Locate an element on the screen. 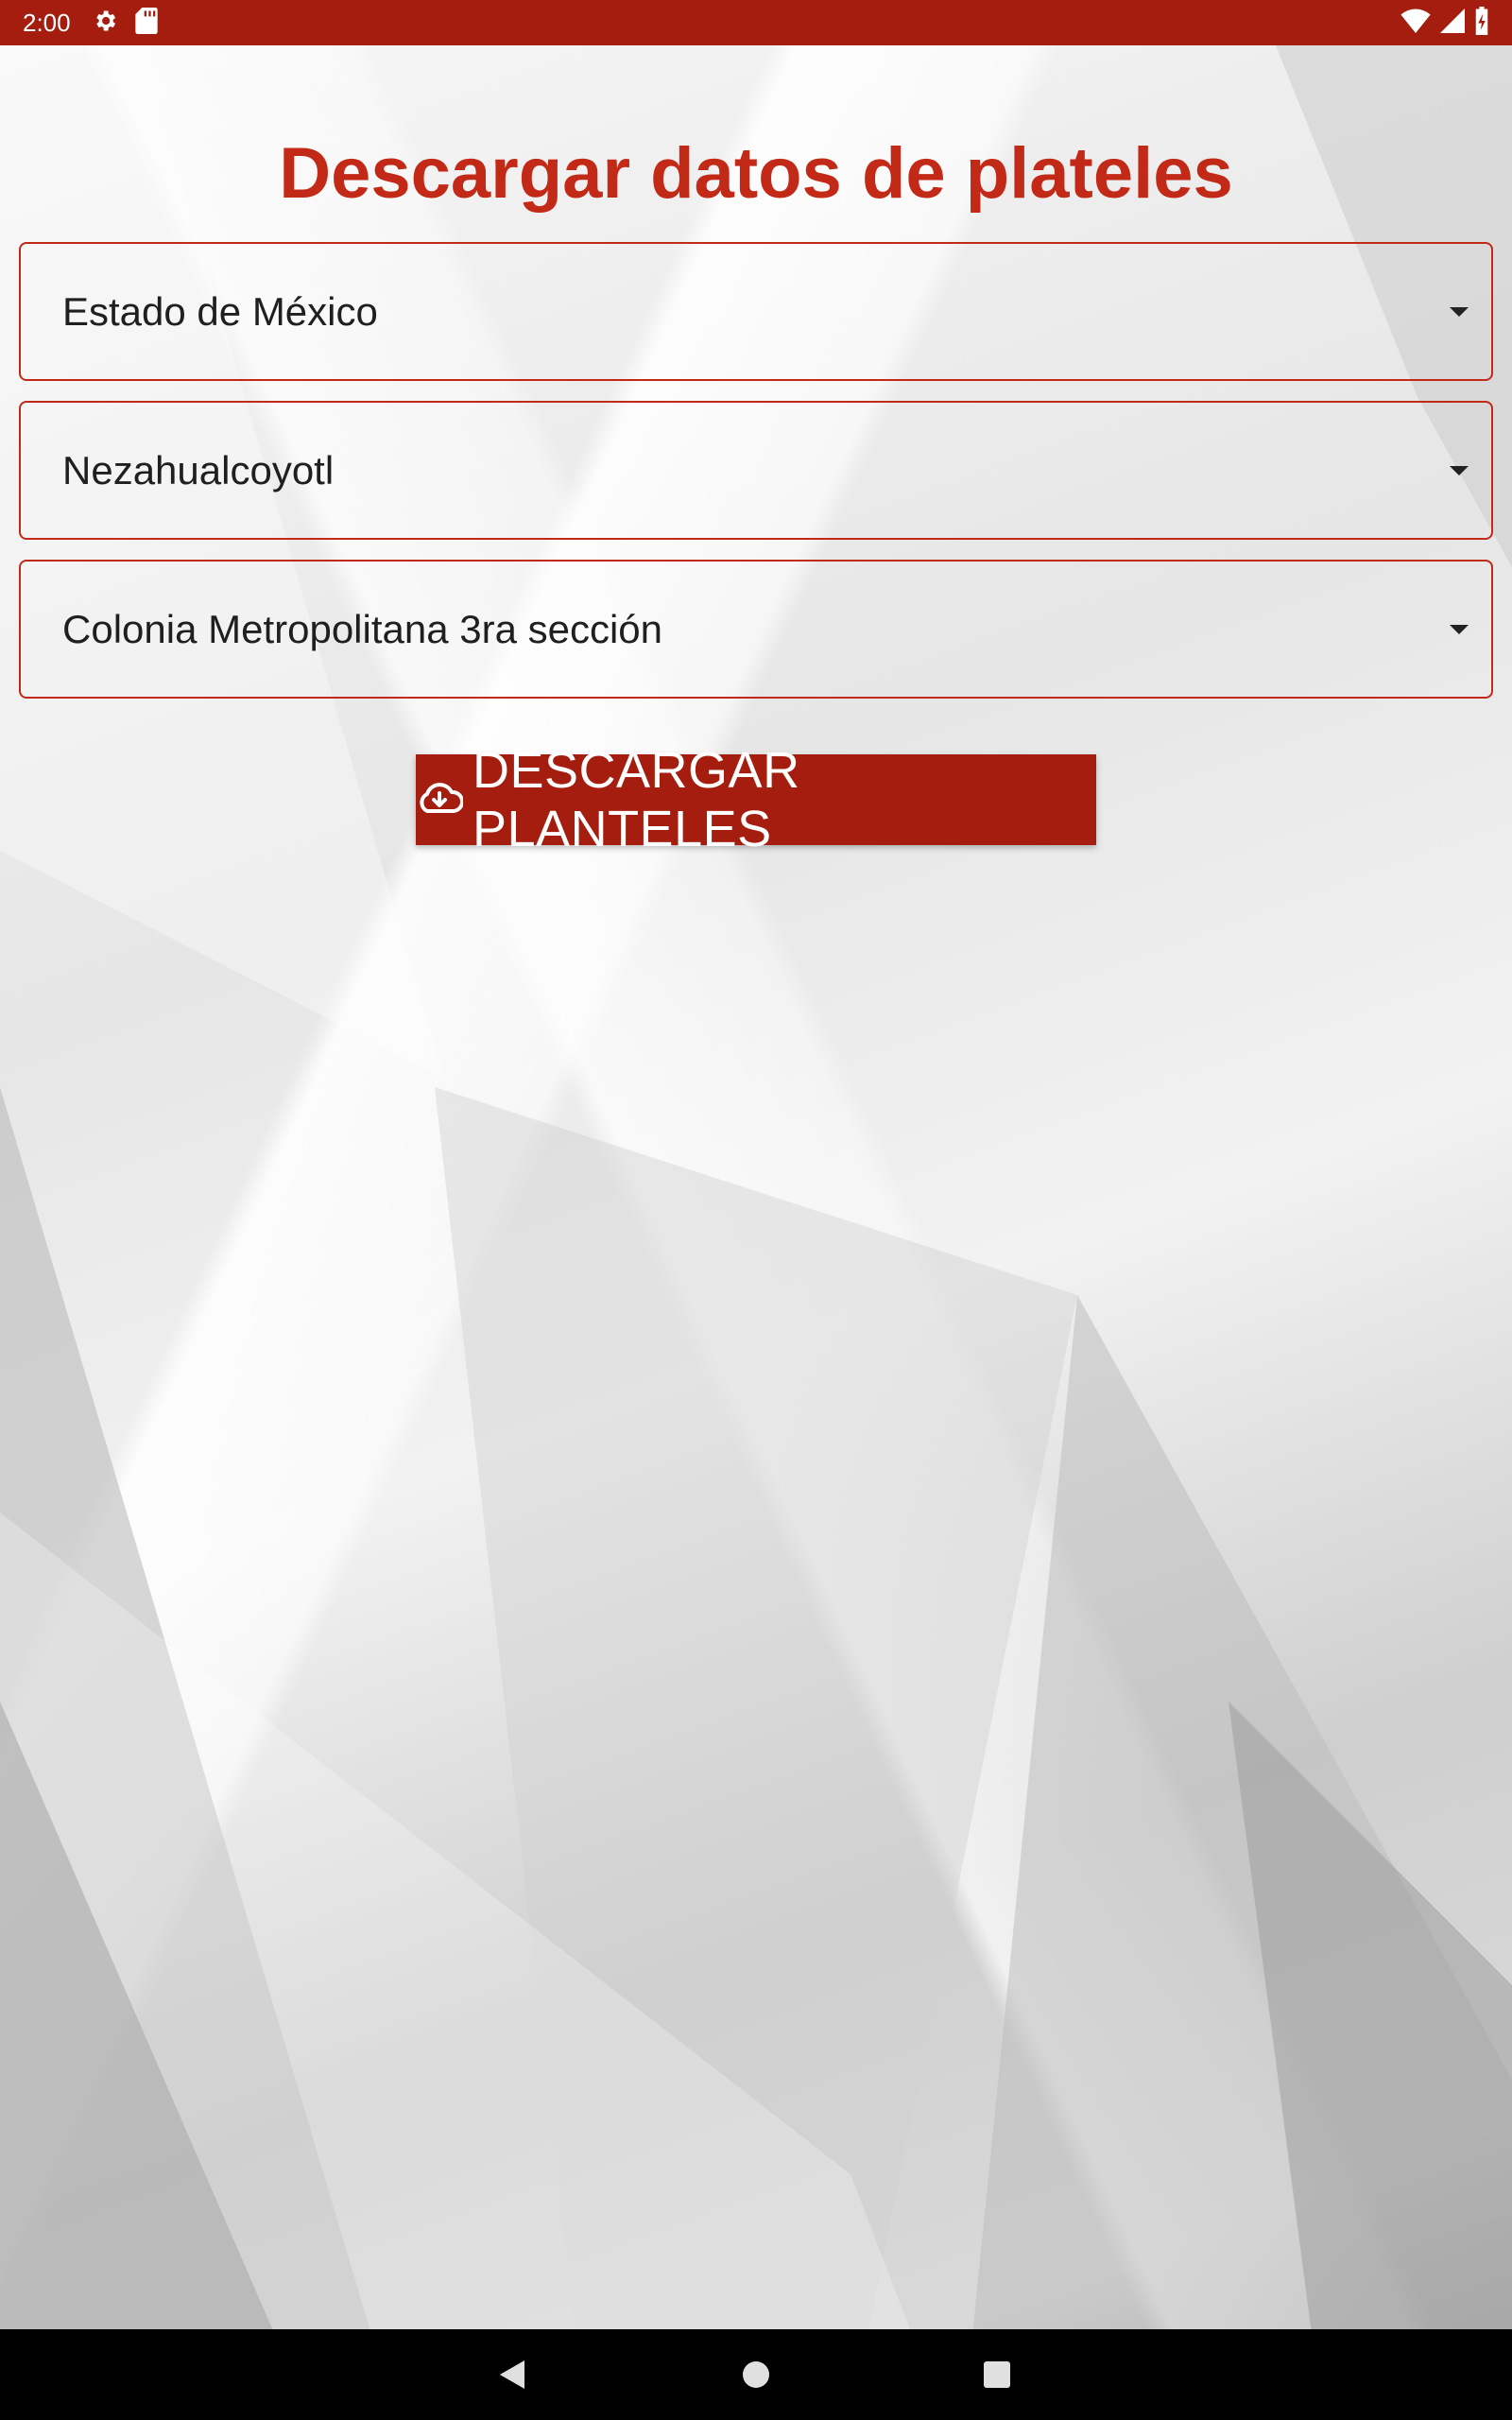 This screenshot has height=2420, width=1512. home-button is located at coordinates (756, 2374).